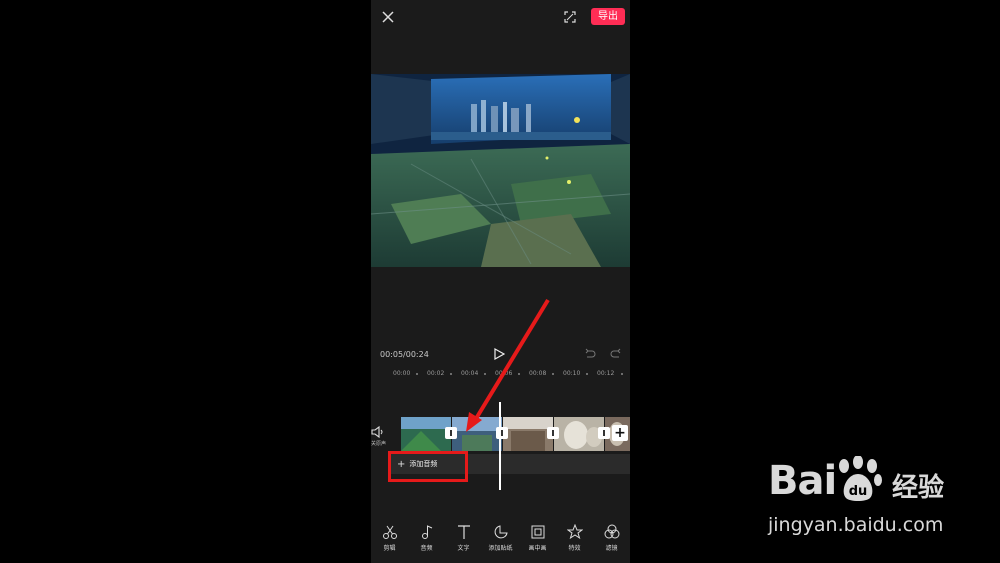  Describe the element at coordinates (856, 525) in the screenshot. I see `watermark-url: jingyan.baidu.com` at that location.